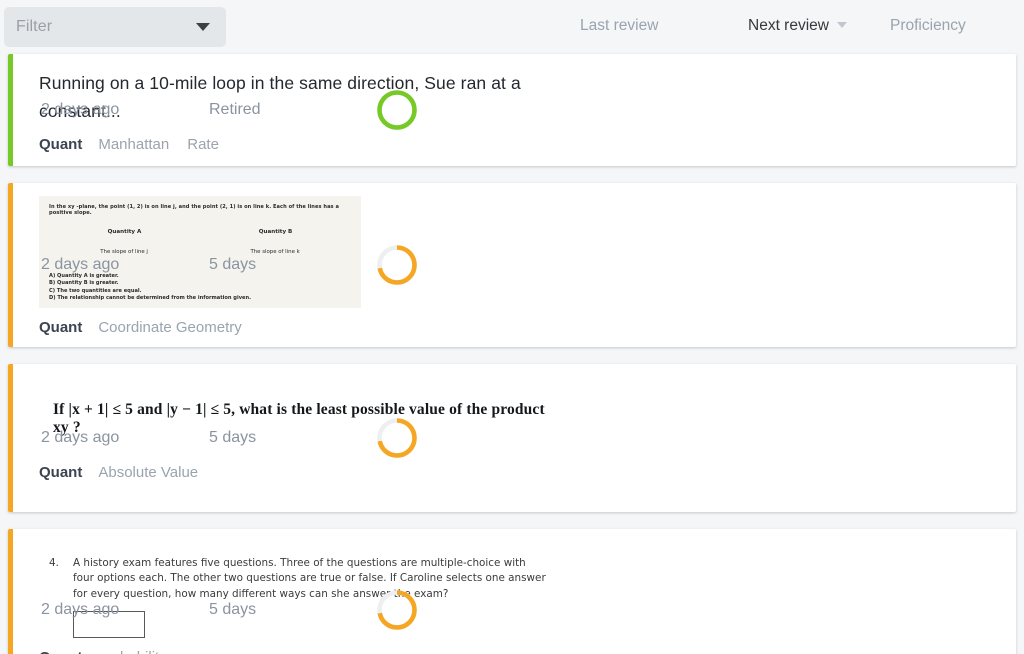 The image size is (1024, 654). I want to click on tag-topic: Rate, so click(203, 144).